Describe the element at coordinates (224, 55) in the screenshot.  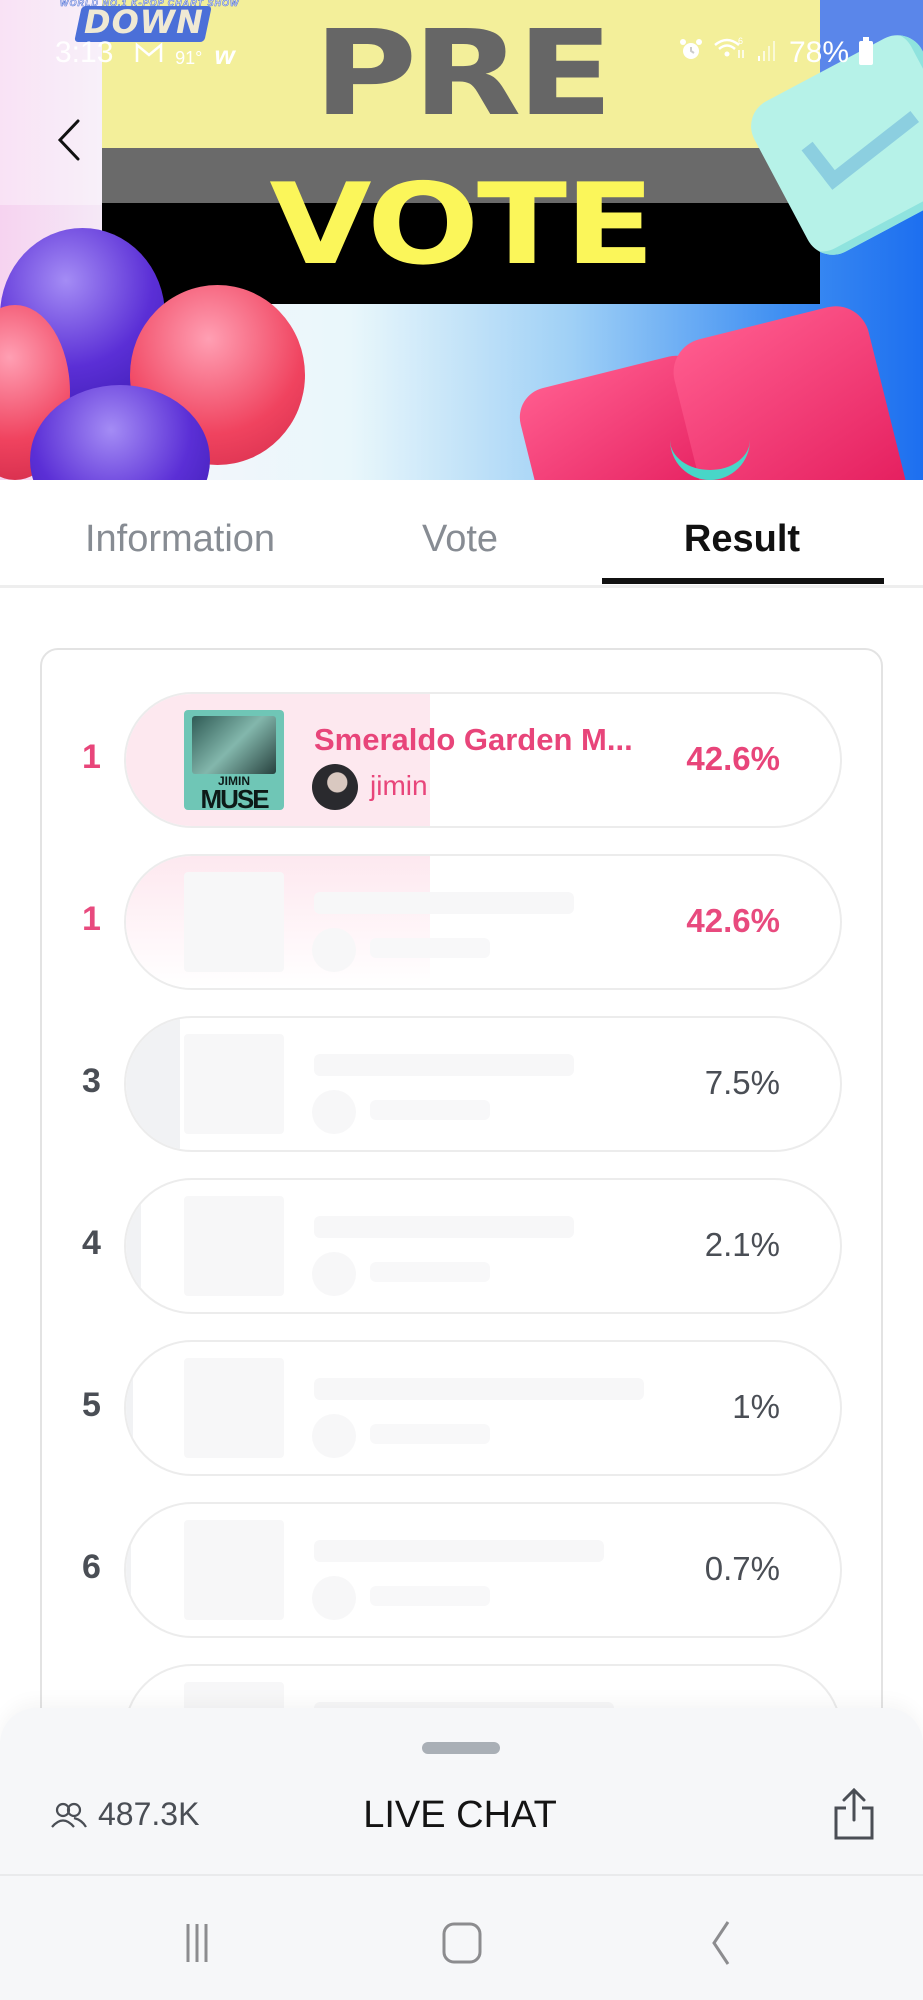
I see `weverse-icon: w` at that location.